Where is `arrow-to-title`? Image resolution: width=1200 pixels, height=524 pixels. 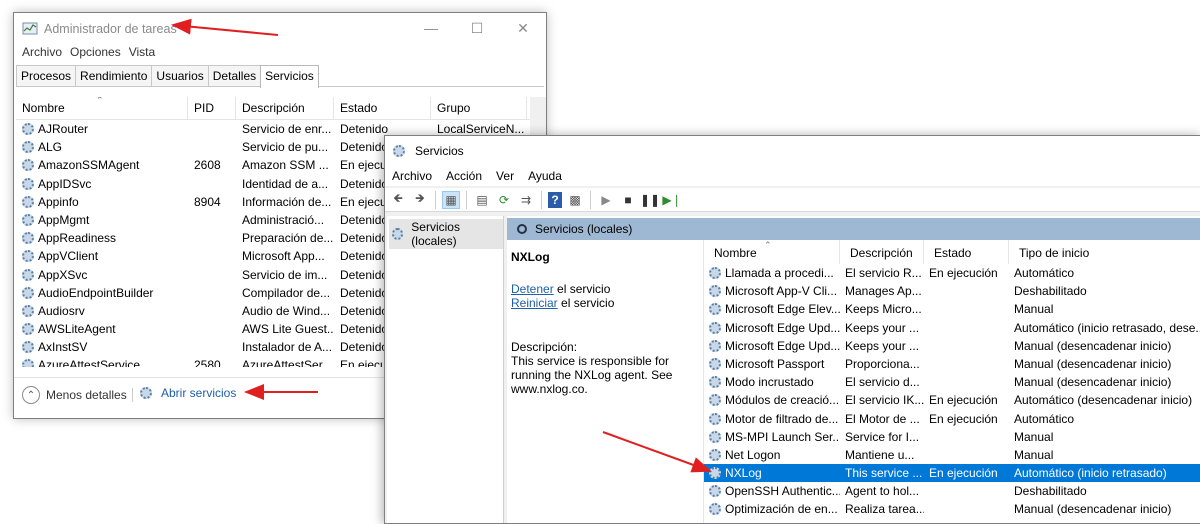 arrow-to-title is located at coordinates (225, 27).